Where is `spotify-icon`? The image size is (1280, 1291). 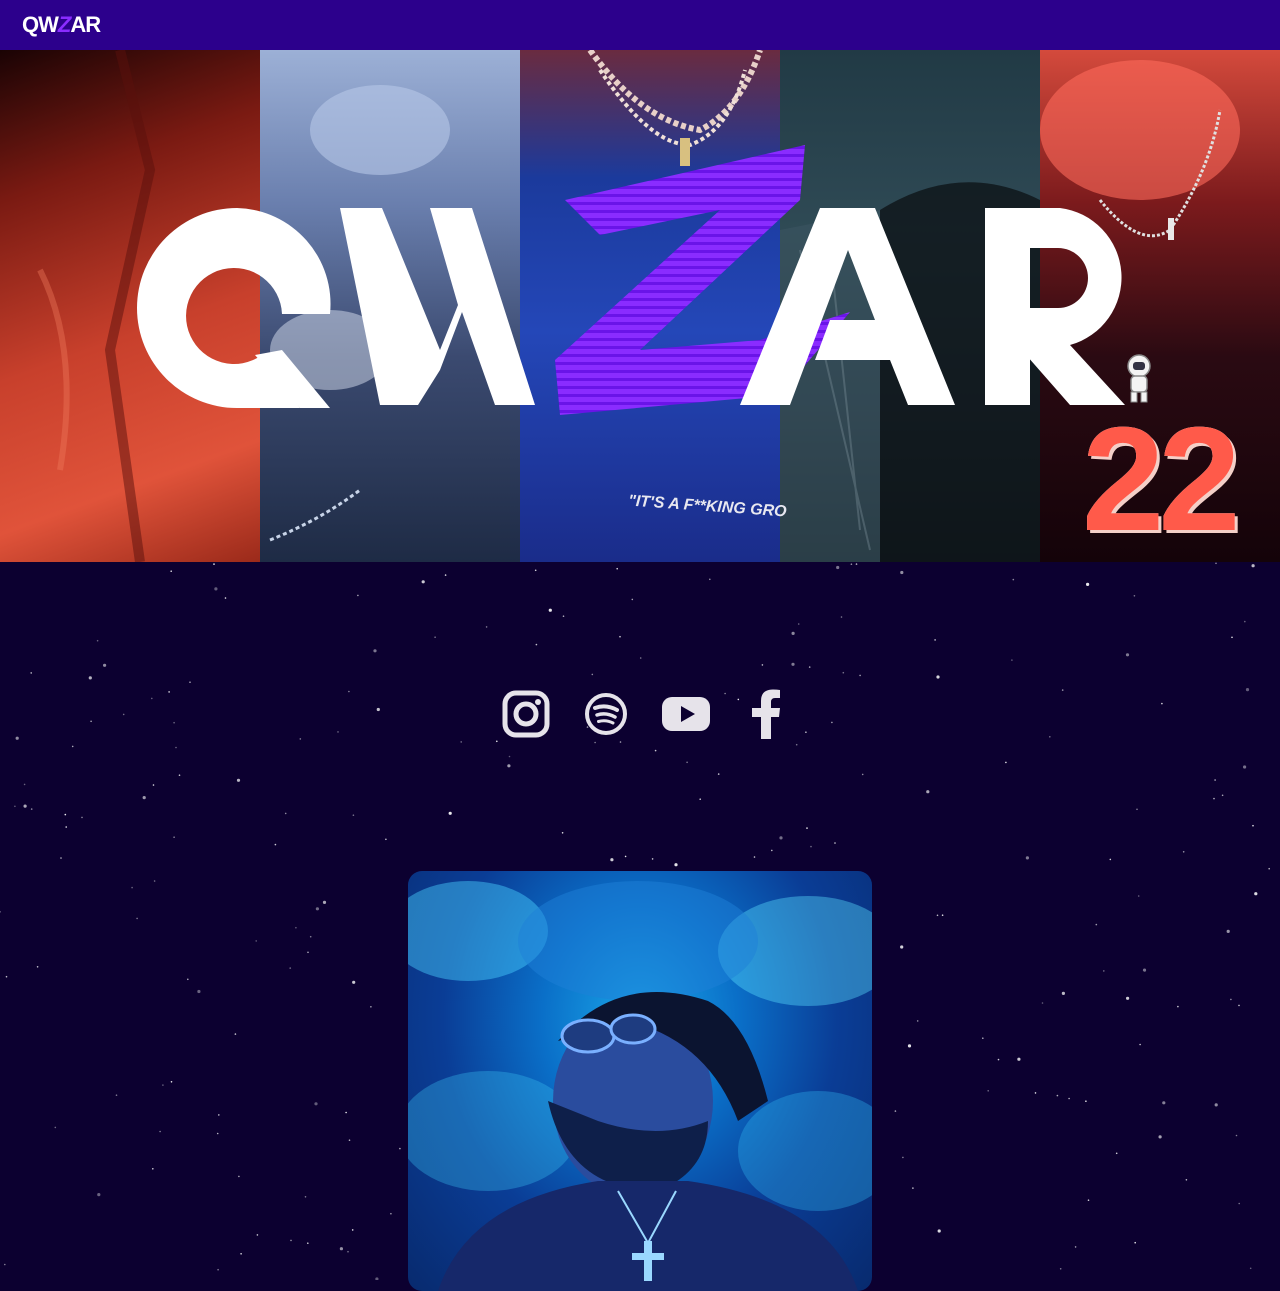 spotify-icon is located at coordinates (606, 714).